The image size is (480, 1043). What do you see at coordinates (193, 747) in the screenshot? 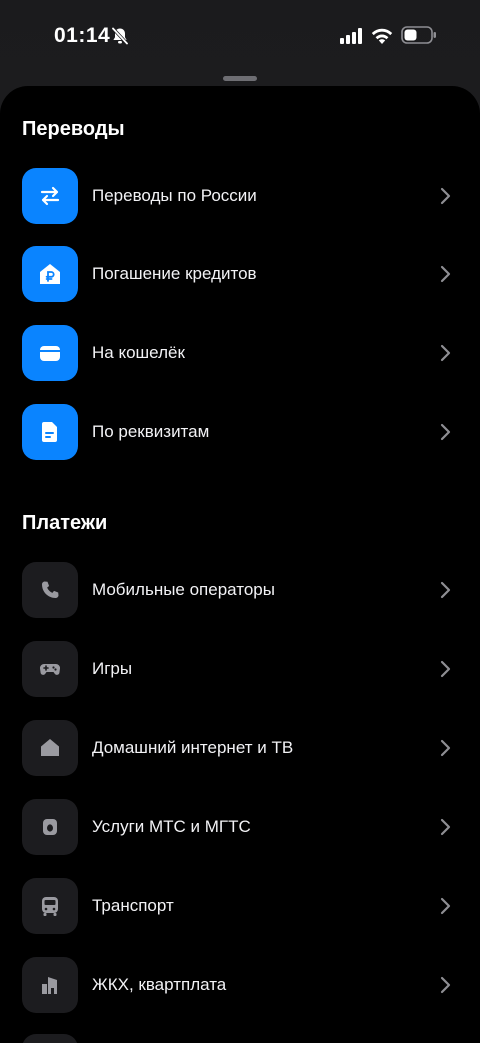
I see `row-label: Домашний интернет и ТВ` at bounding box center [193, 747].